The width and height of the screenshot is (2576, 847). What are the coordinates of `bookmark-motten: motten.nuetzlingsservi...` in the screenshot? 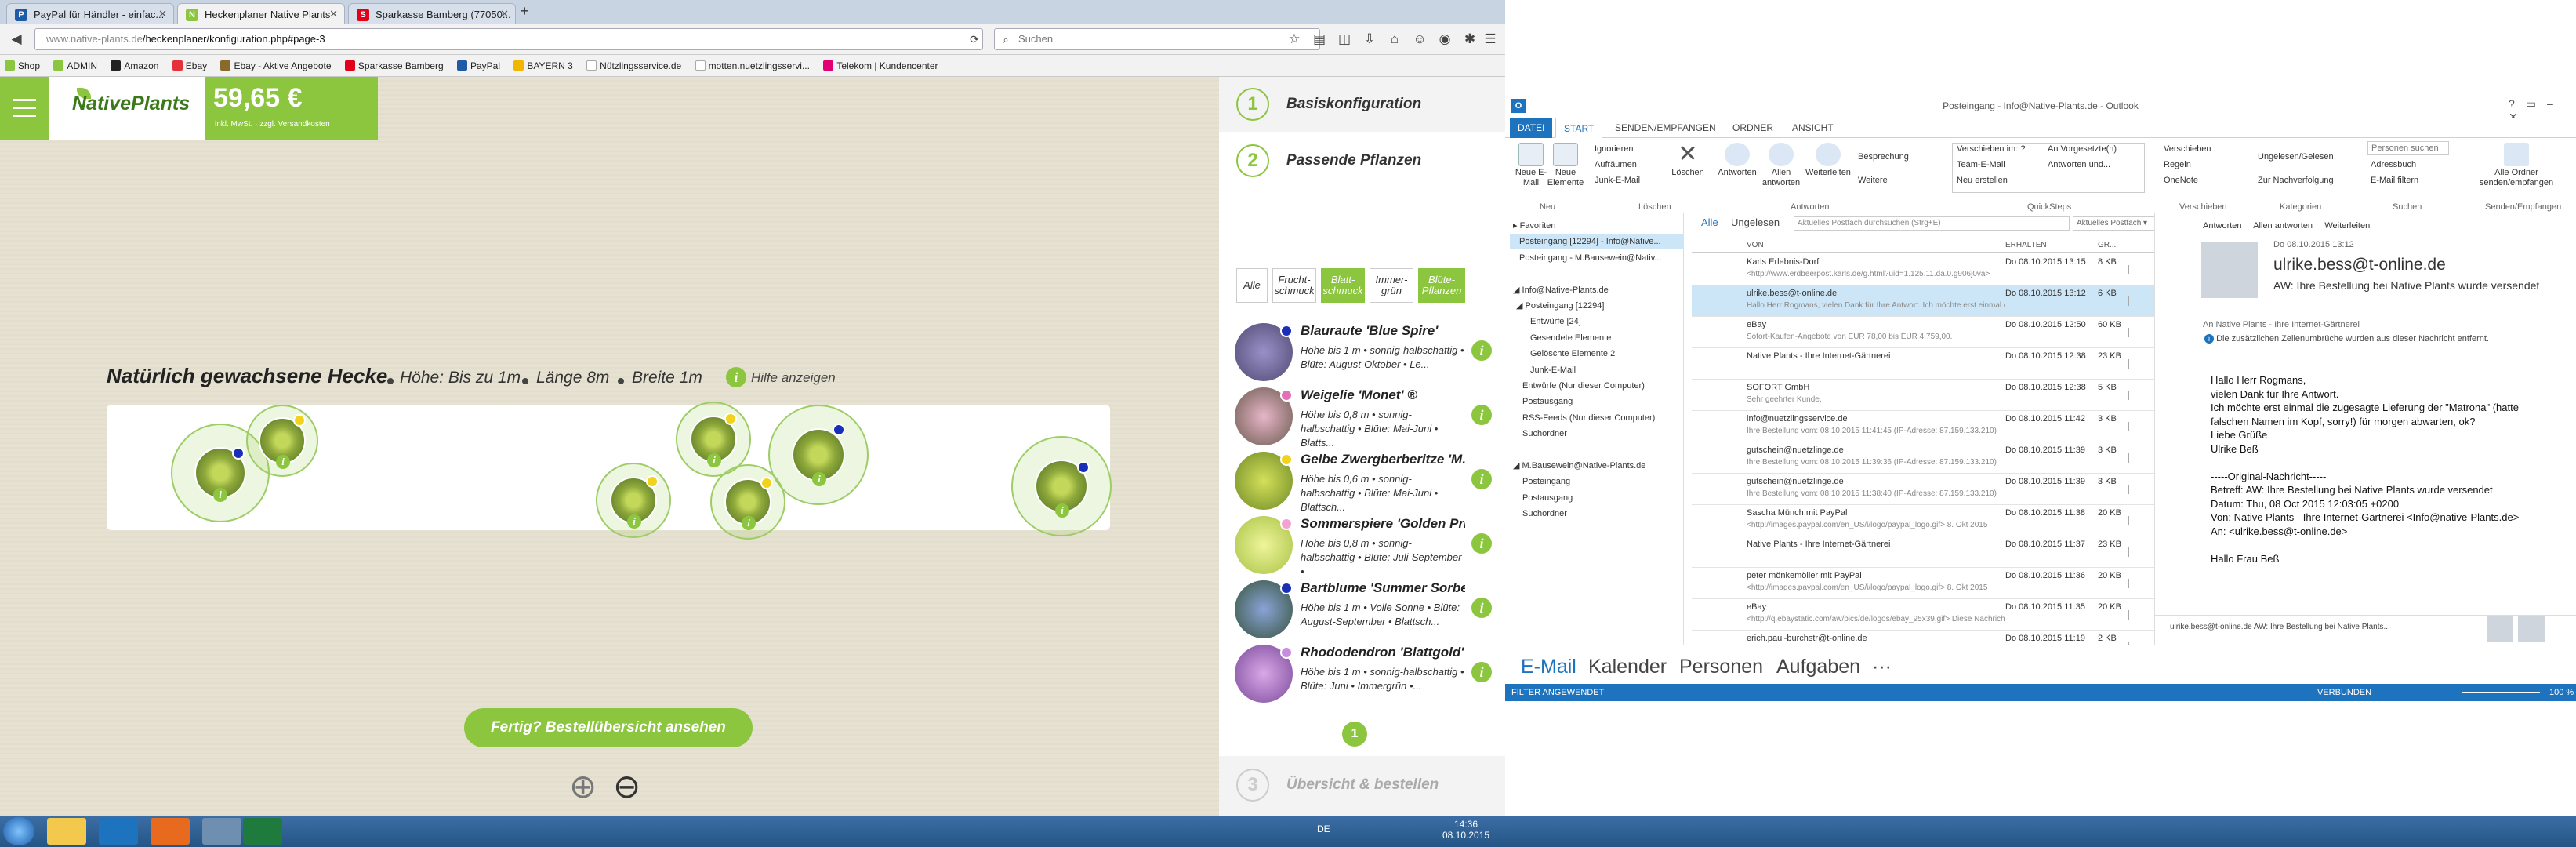 It's located at (753, 66).